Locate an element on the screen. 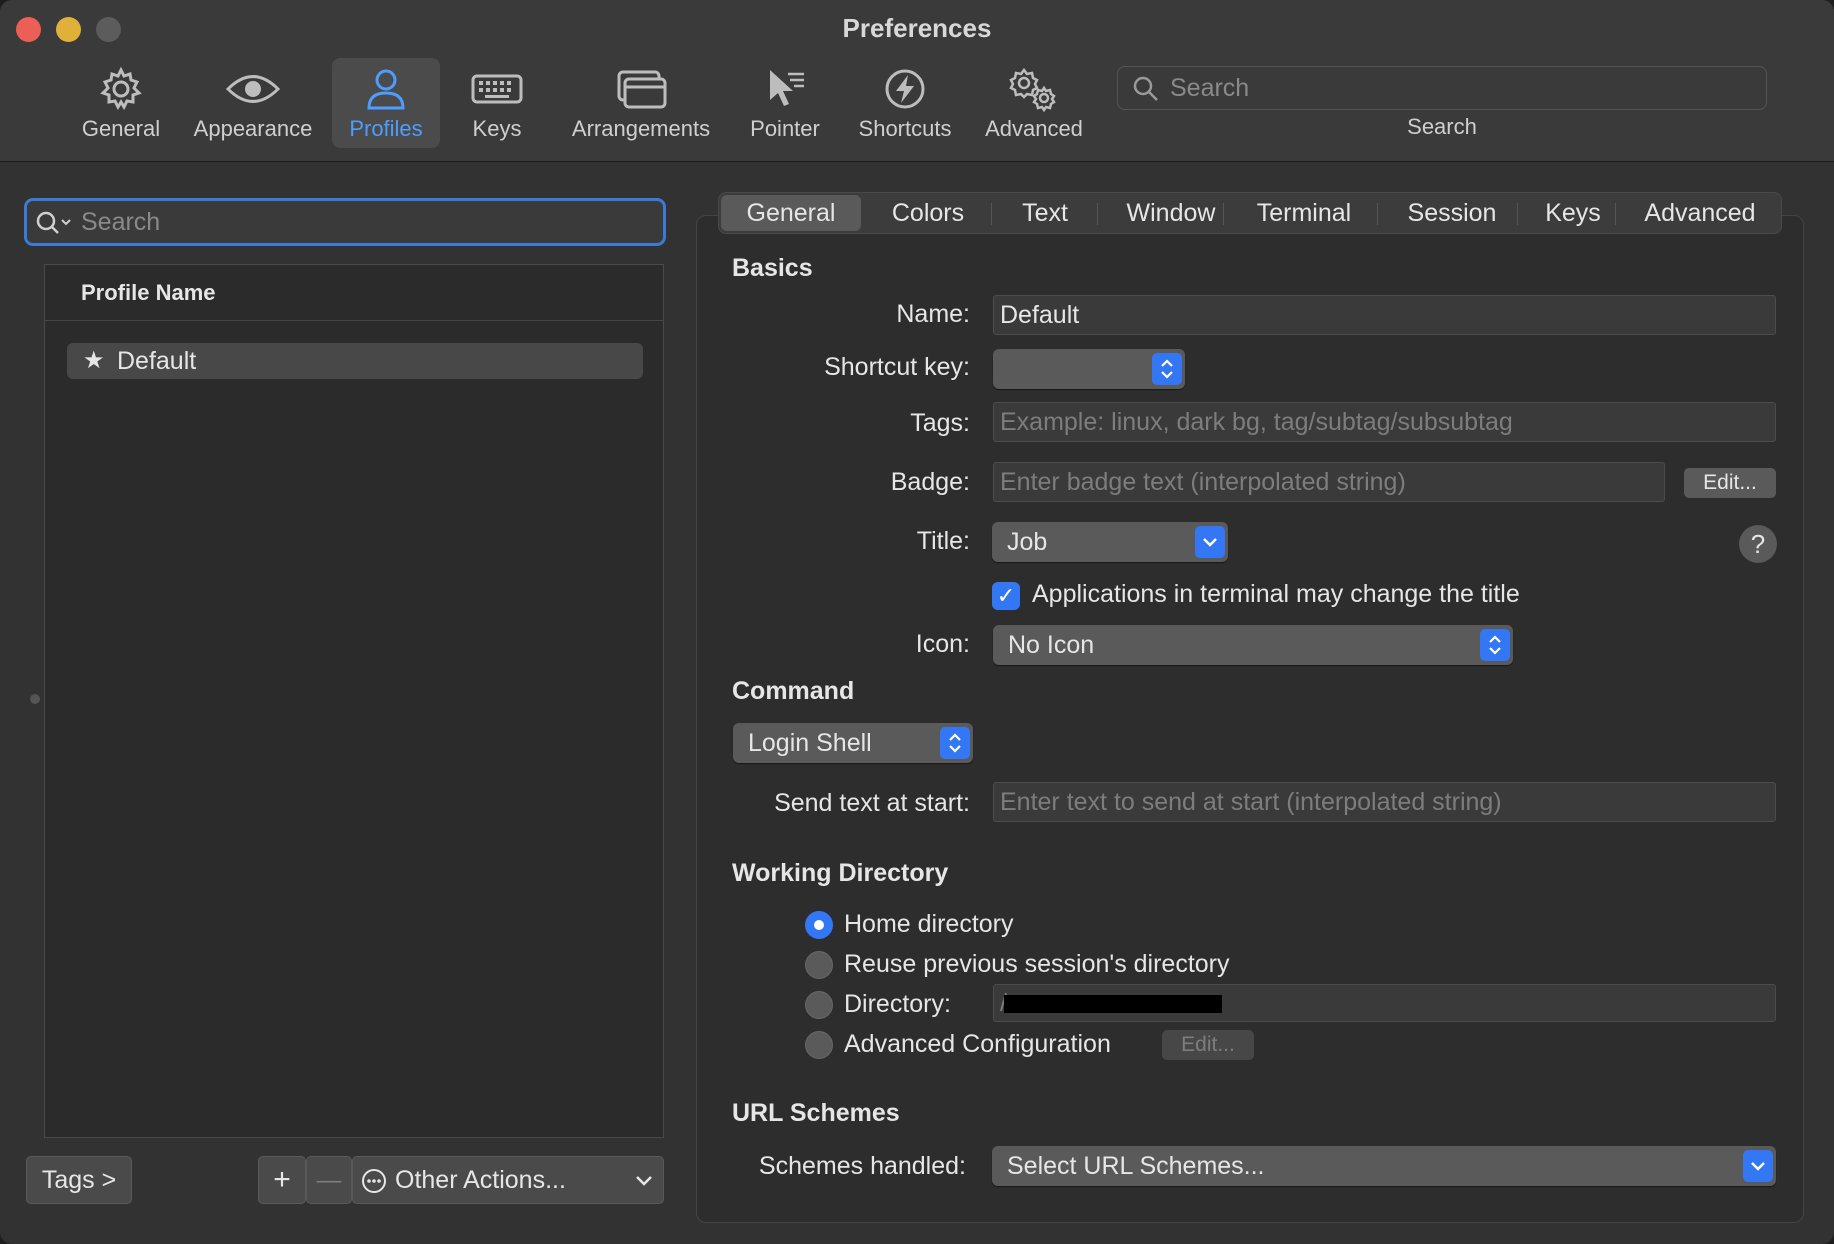 The width and height of the screenshot is (1834, 1244). toolbar-search-input is located at coordinates (1460, 88).